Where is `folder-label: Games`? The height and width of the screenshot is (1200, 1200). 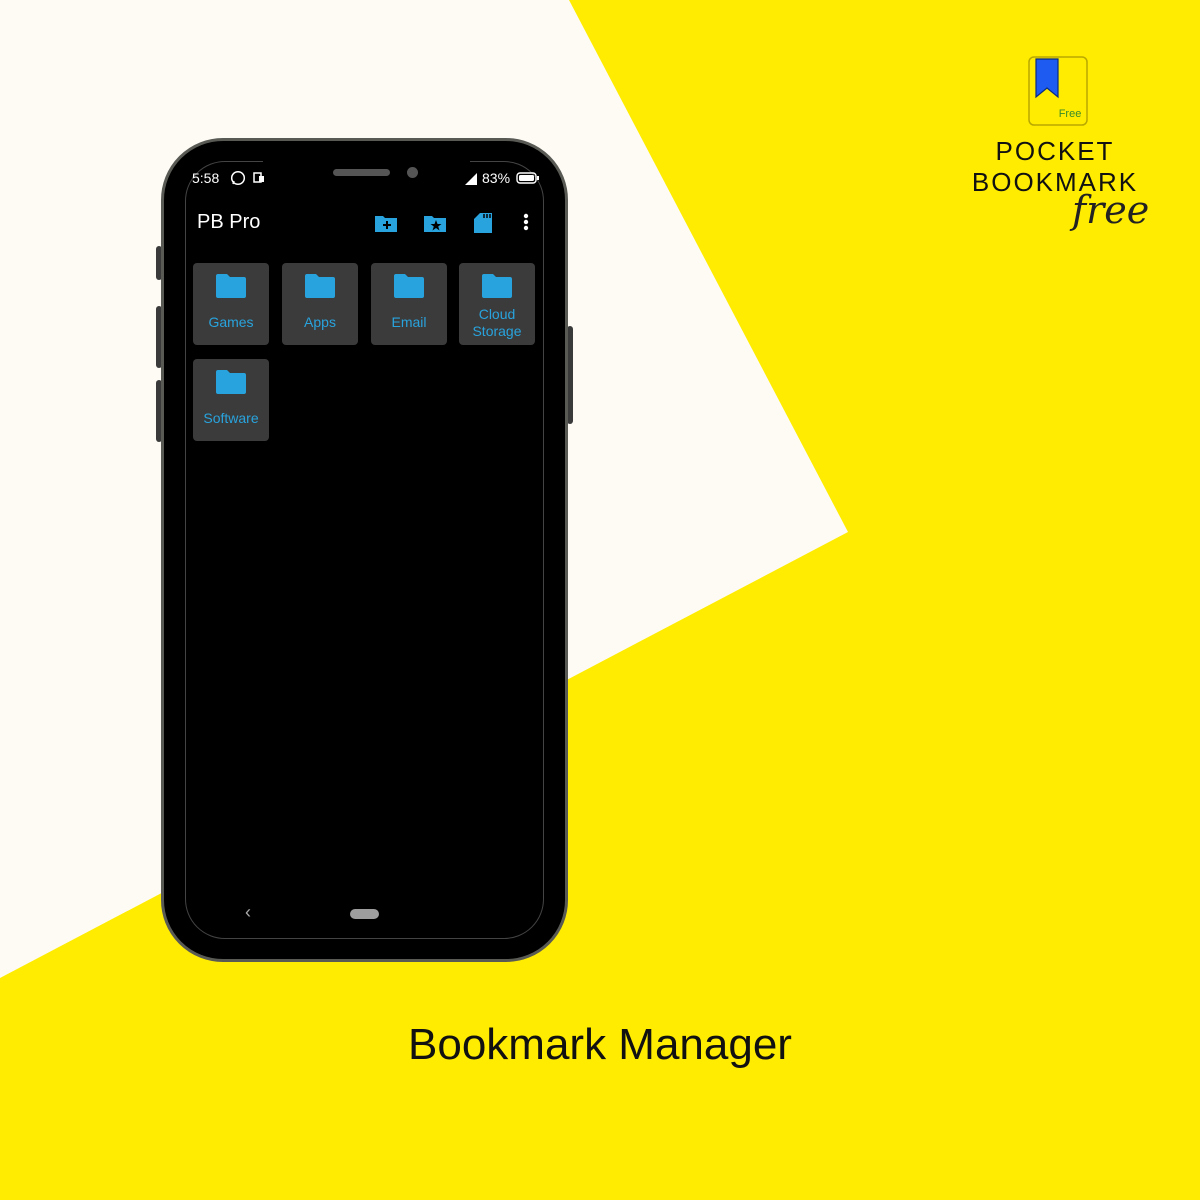 folder-label: Games is located at coordinates (231, 322).